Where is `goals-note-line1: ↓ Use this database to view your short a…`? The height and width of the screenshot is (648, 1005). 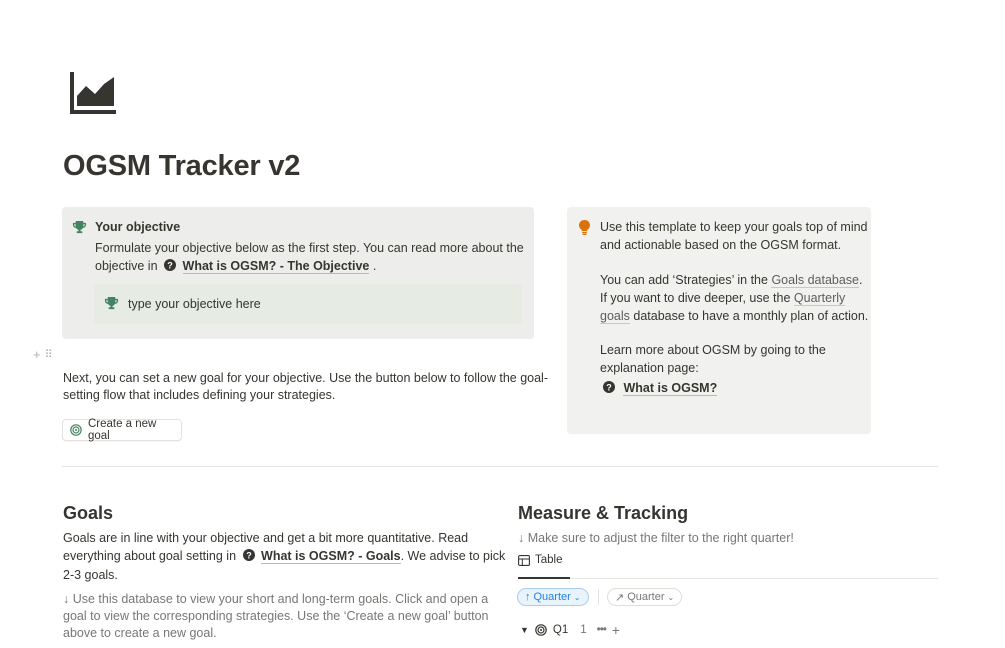 goals-note-line1: ↓ Use this database to view your short a… is located at coordinates (276, 599).